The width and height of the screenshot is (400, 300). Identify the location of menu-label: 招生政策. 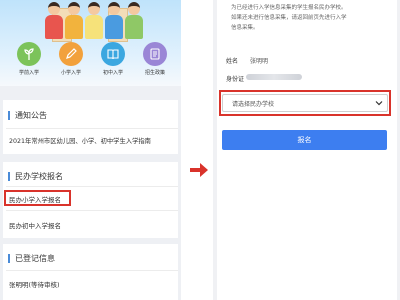
(154, 73).